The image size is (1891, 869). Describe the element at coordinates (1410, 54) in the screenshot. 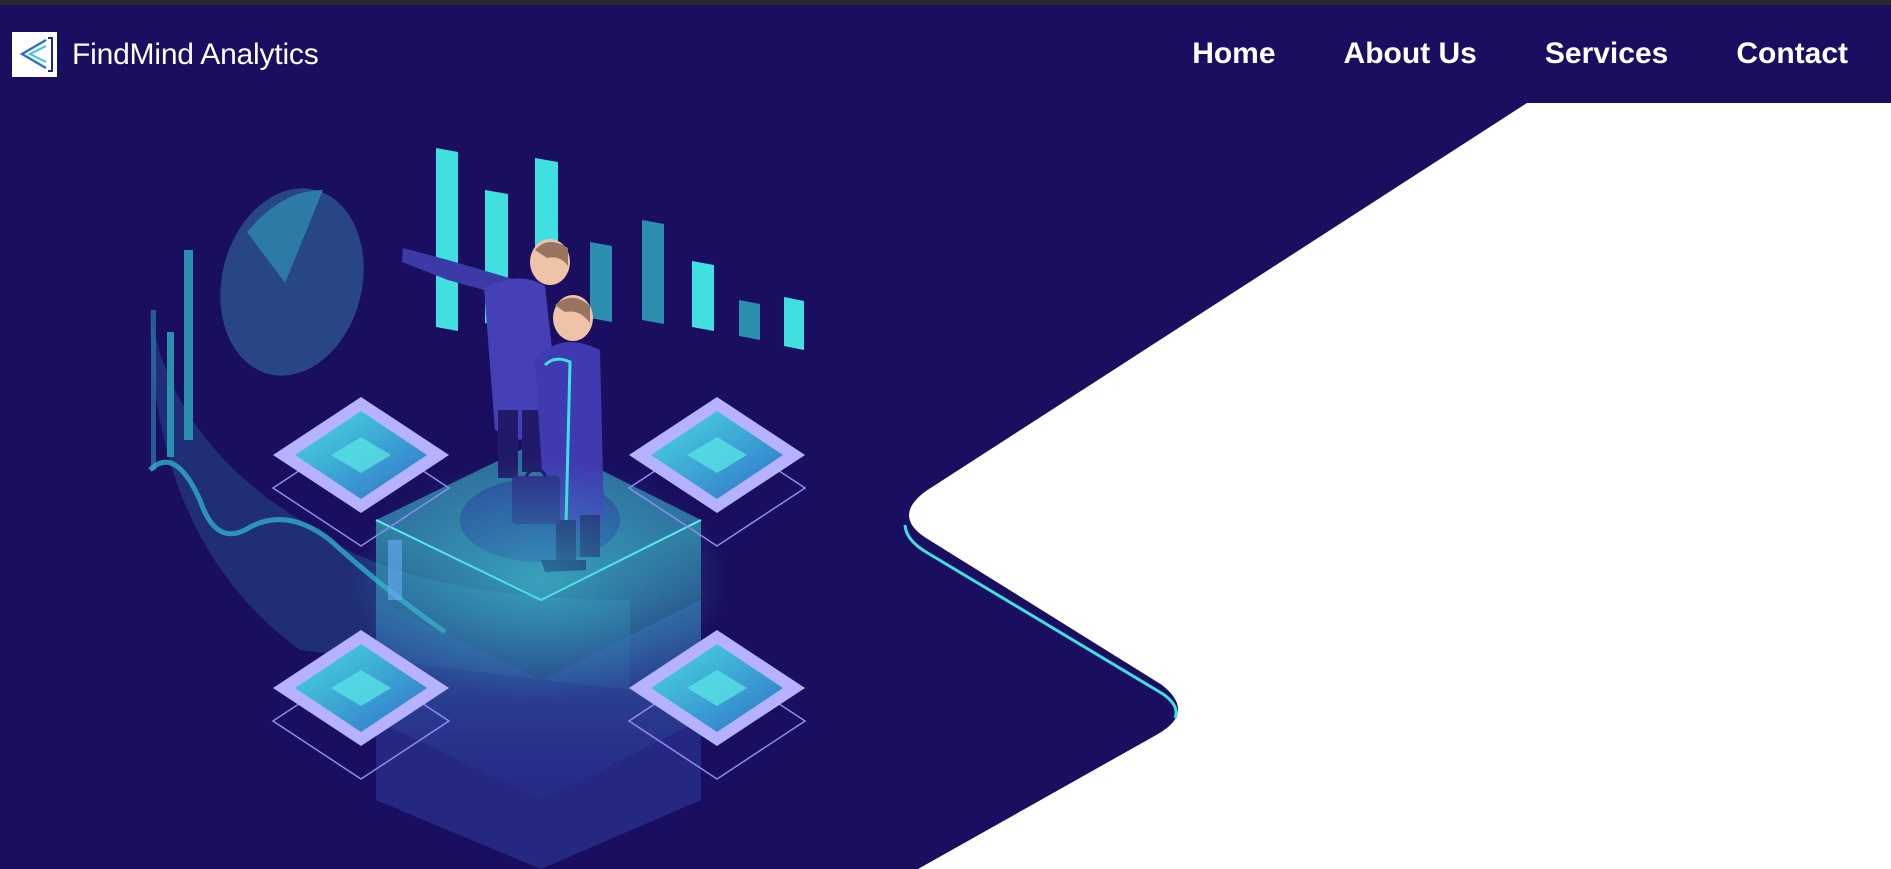

I see `nav-about-us: About Us` at that location.